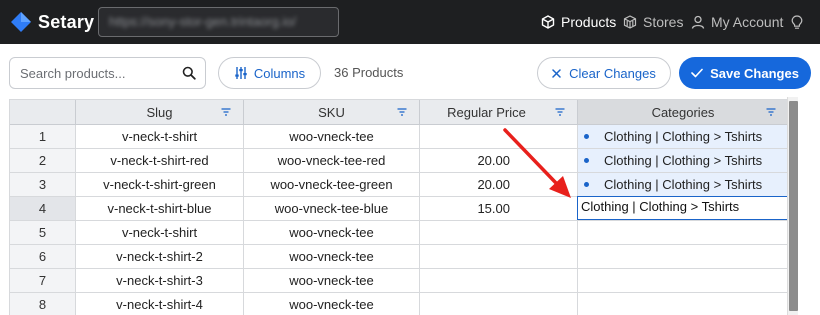 The width and height of the screenshot is (820, 315). Describe the element at coordinates (630, 22) in the screenshot. I see `stores-cubes-icon` at that location.